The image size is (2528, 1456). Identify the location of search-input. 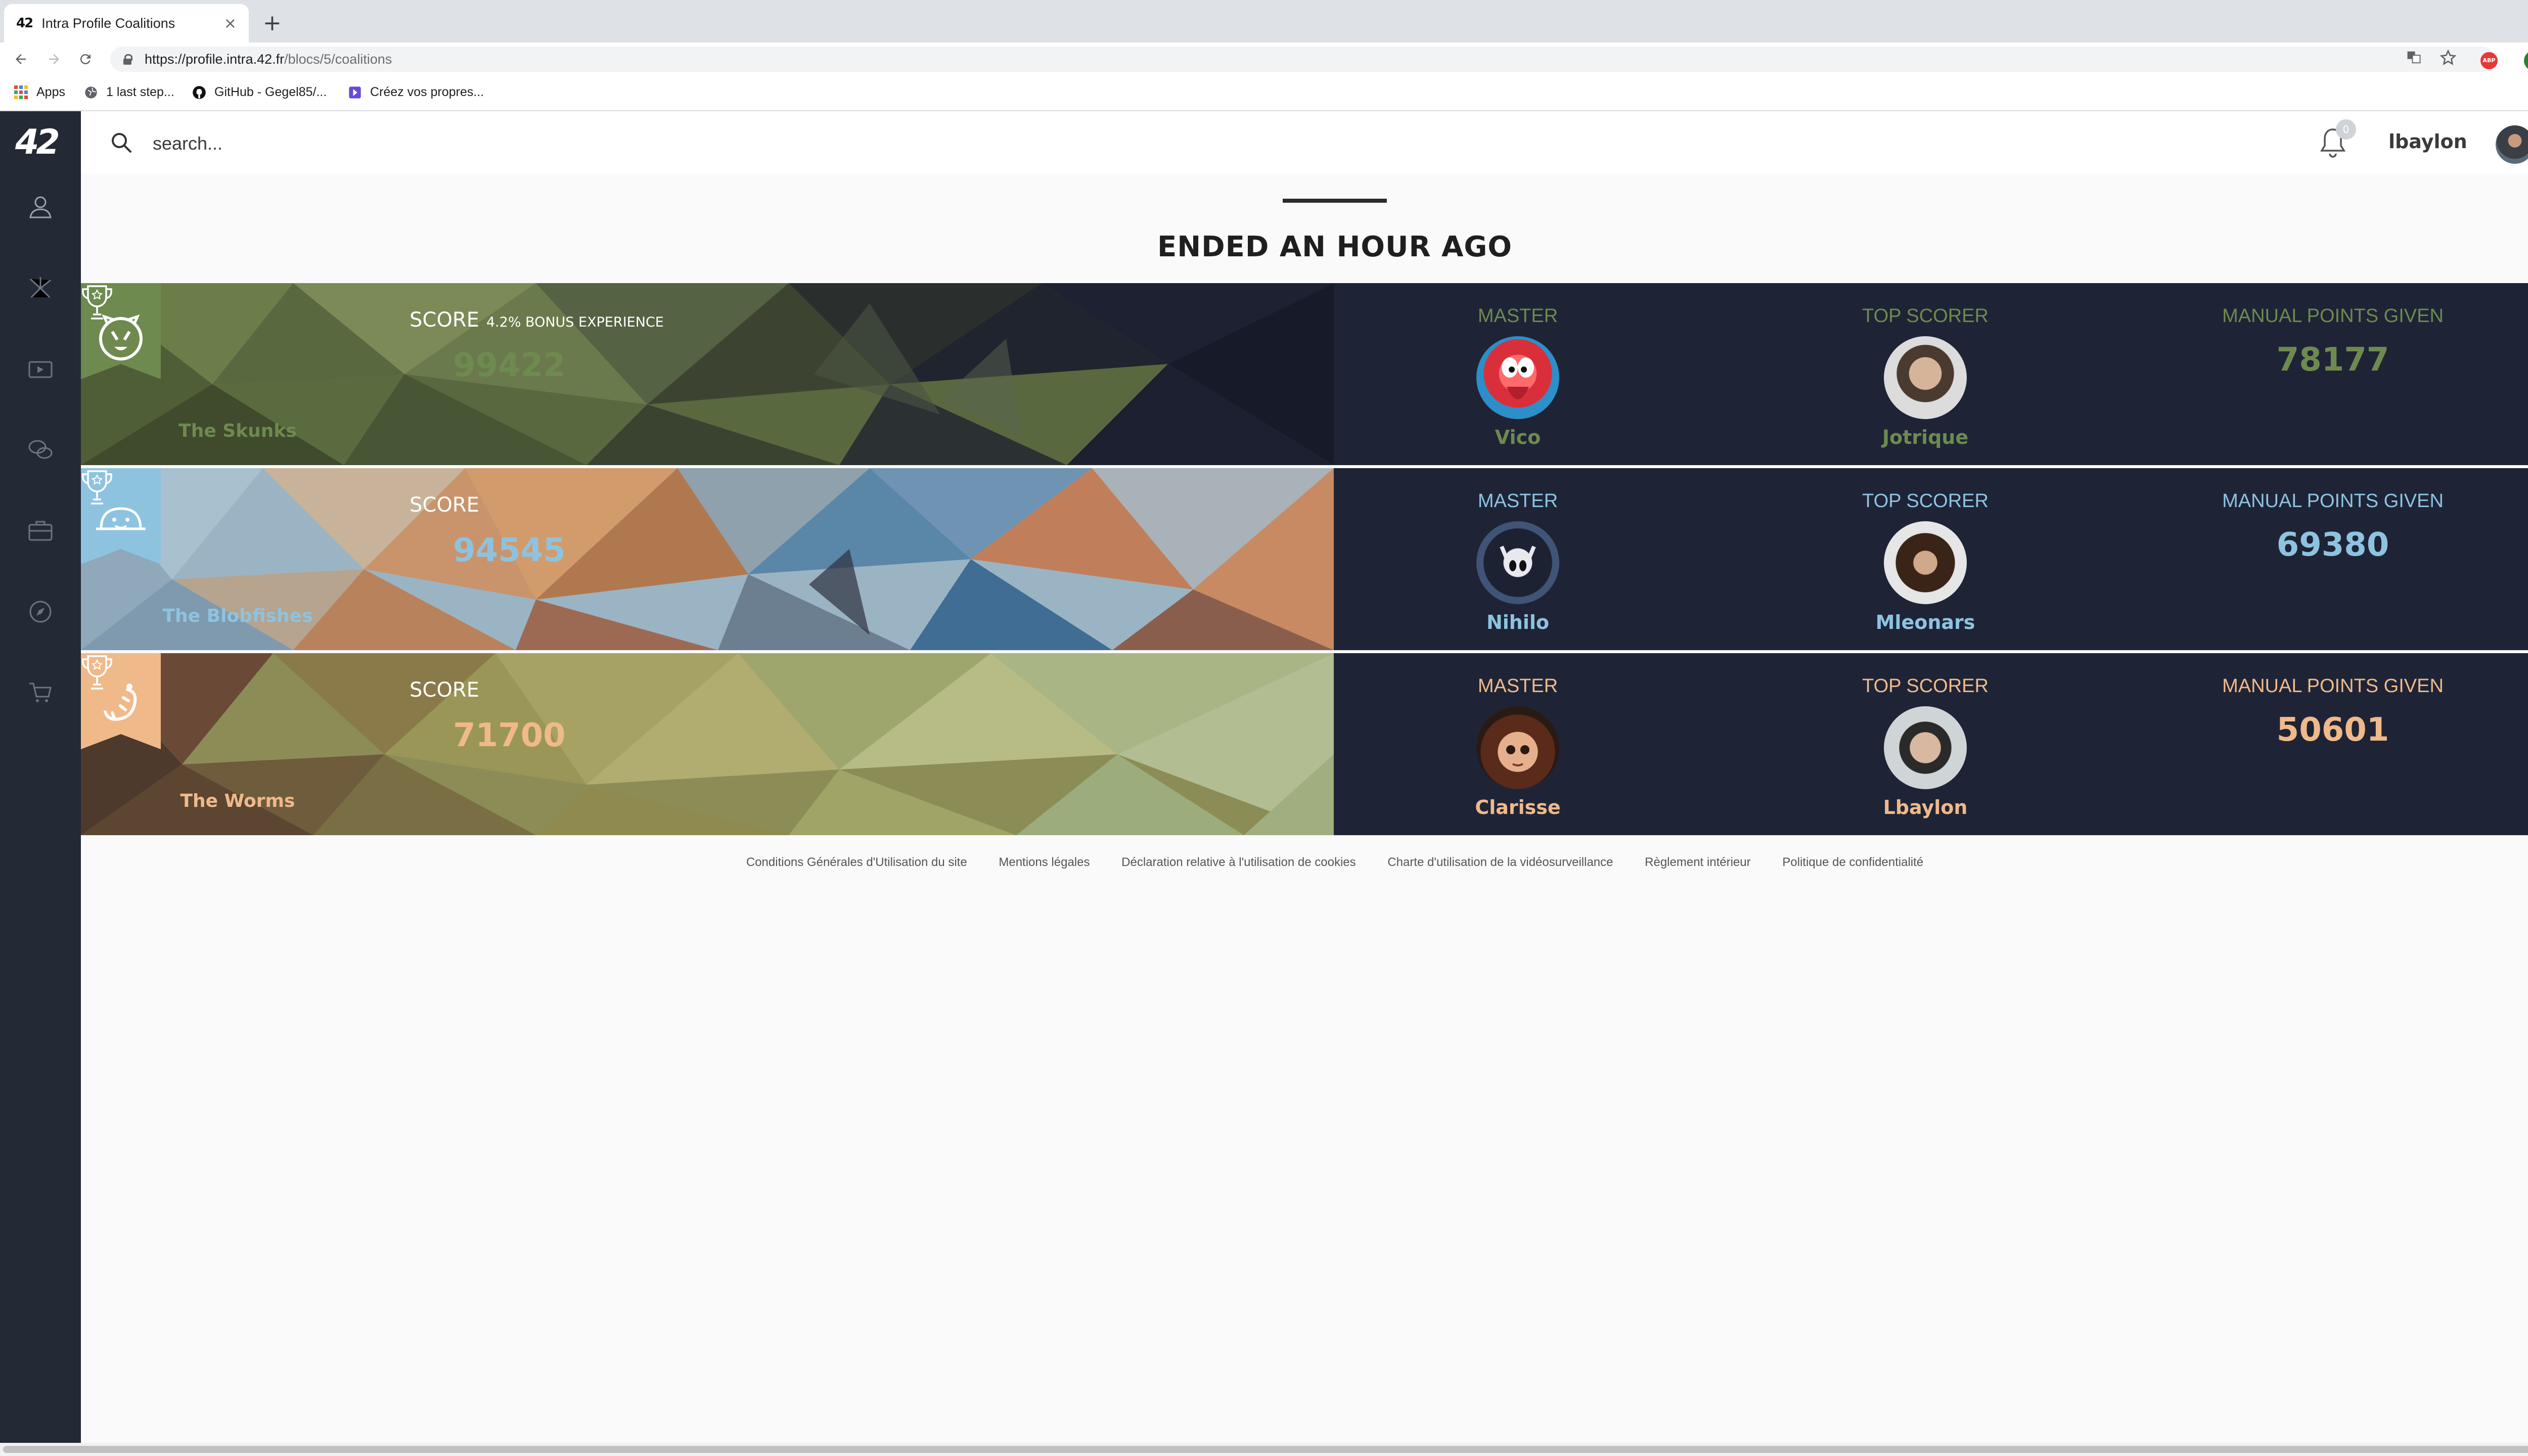
(456, 143).